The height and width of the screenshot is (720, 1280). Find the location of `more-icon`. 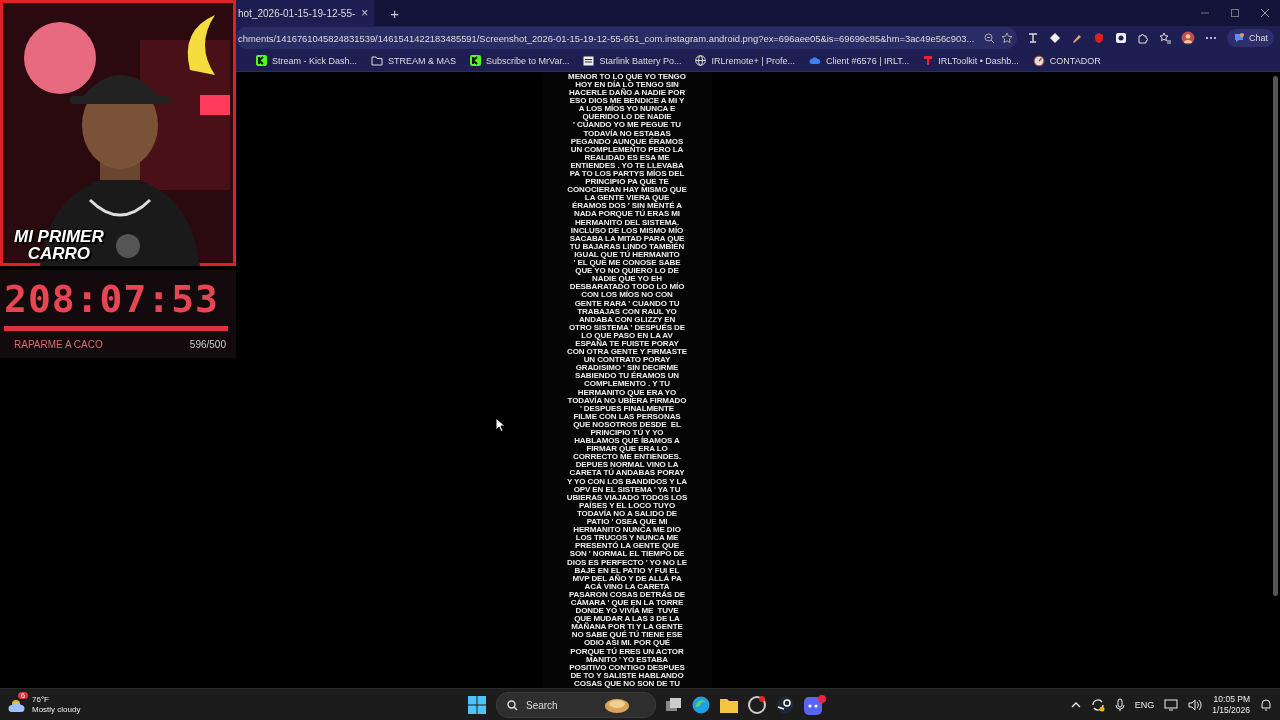

more-icon is located at coordinates (1211, 38).